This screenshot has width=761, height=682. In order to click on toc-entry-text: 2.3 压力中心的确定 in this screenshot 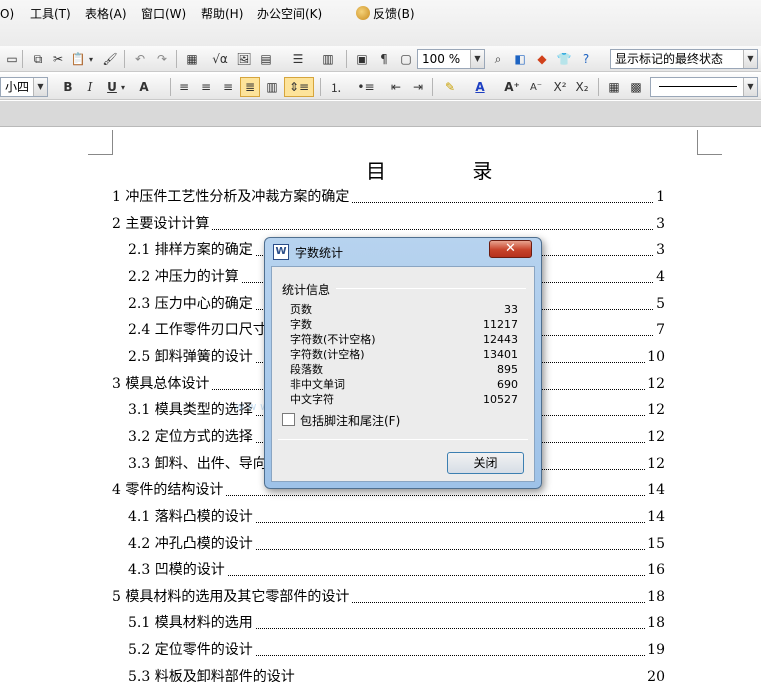, I will do `click(191, 304)`.